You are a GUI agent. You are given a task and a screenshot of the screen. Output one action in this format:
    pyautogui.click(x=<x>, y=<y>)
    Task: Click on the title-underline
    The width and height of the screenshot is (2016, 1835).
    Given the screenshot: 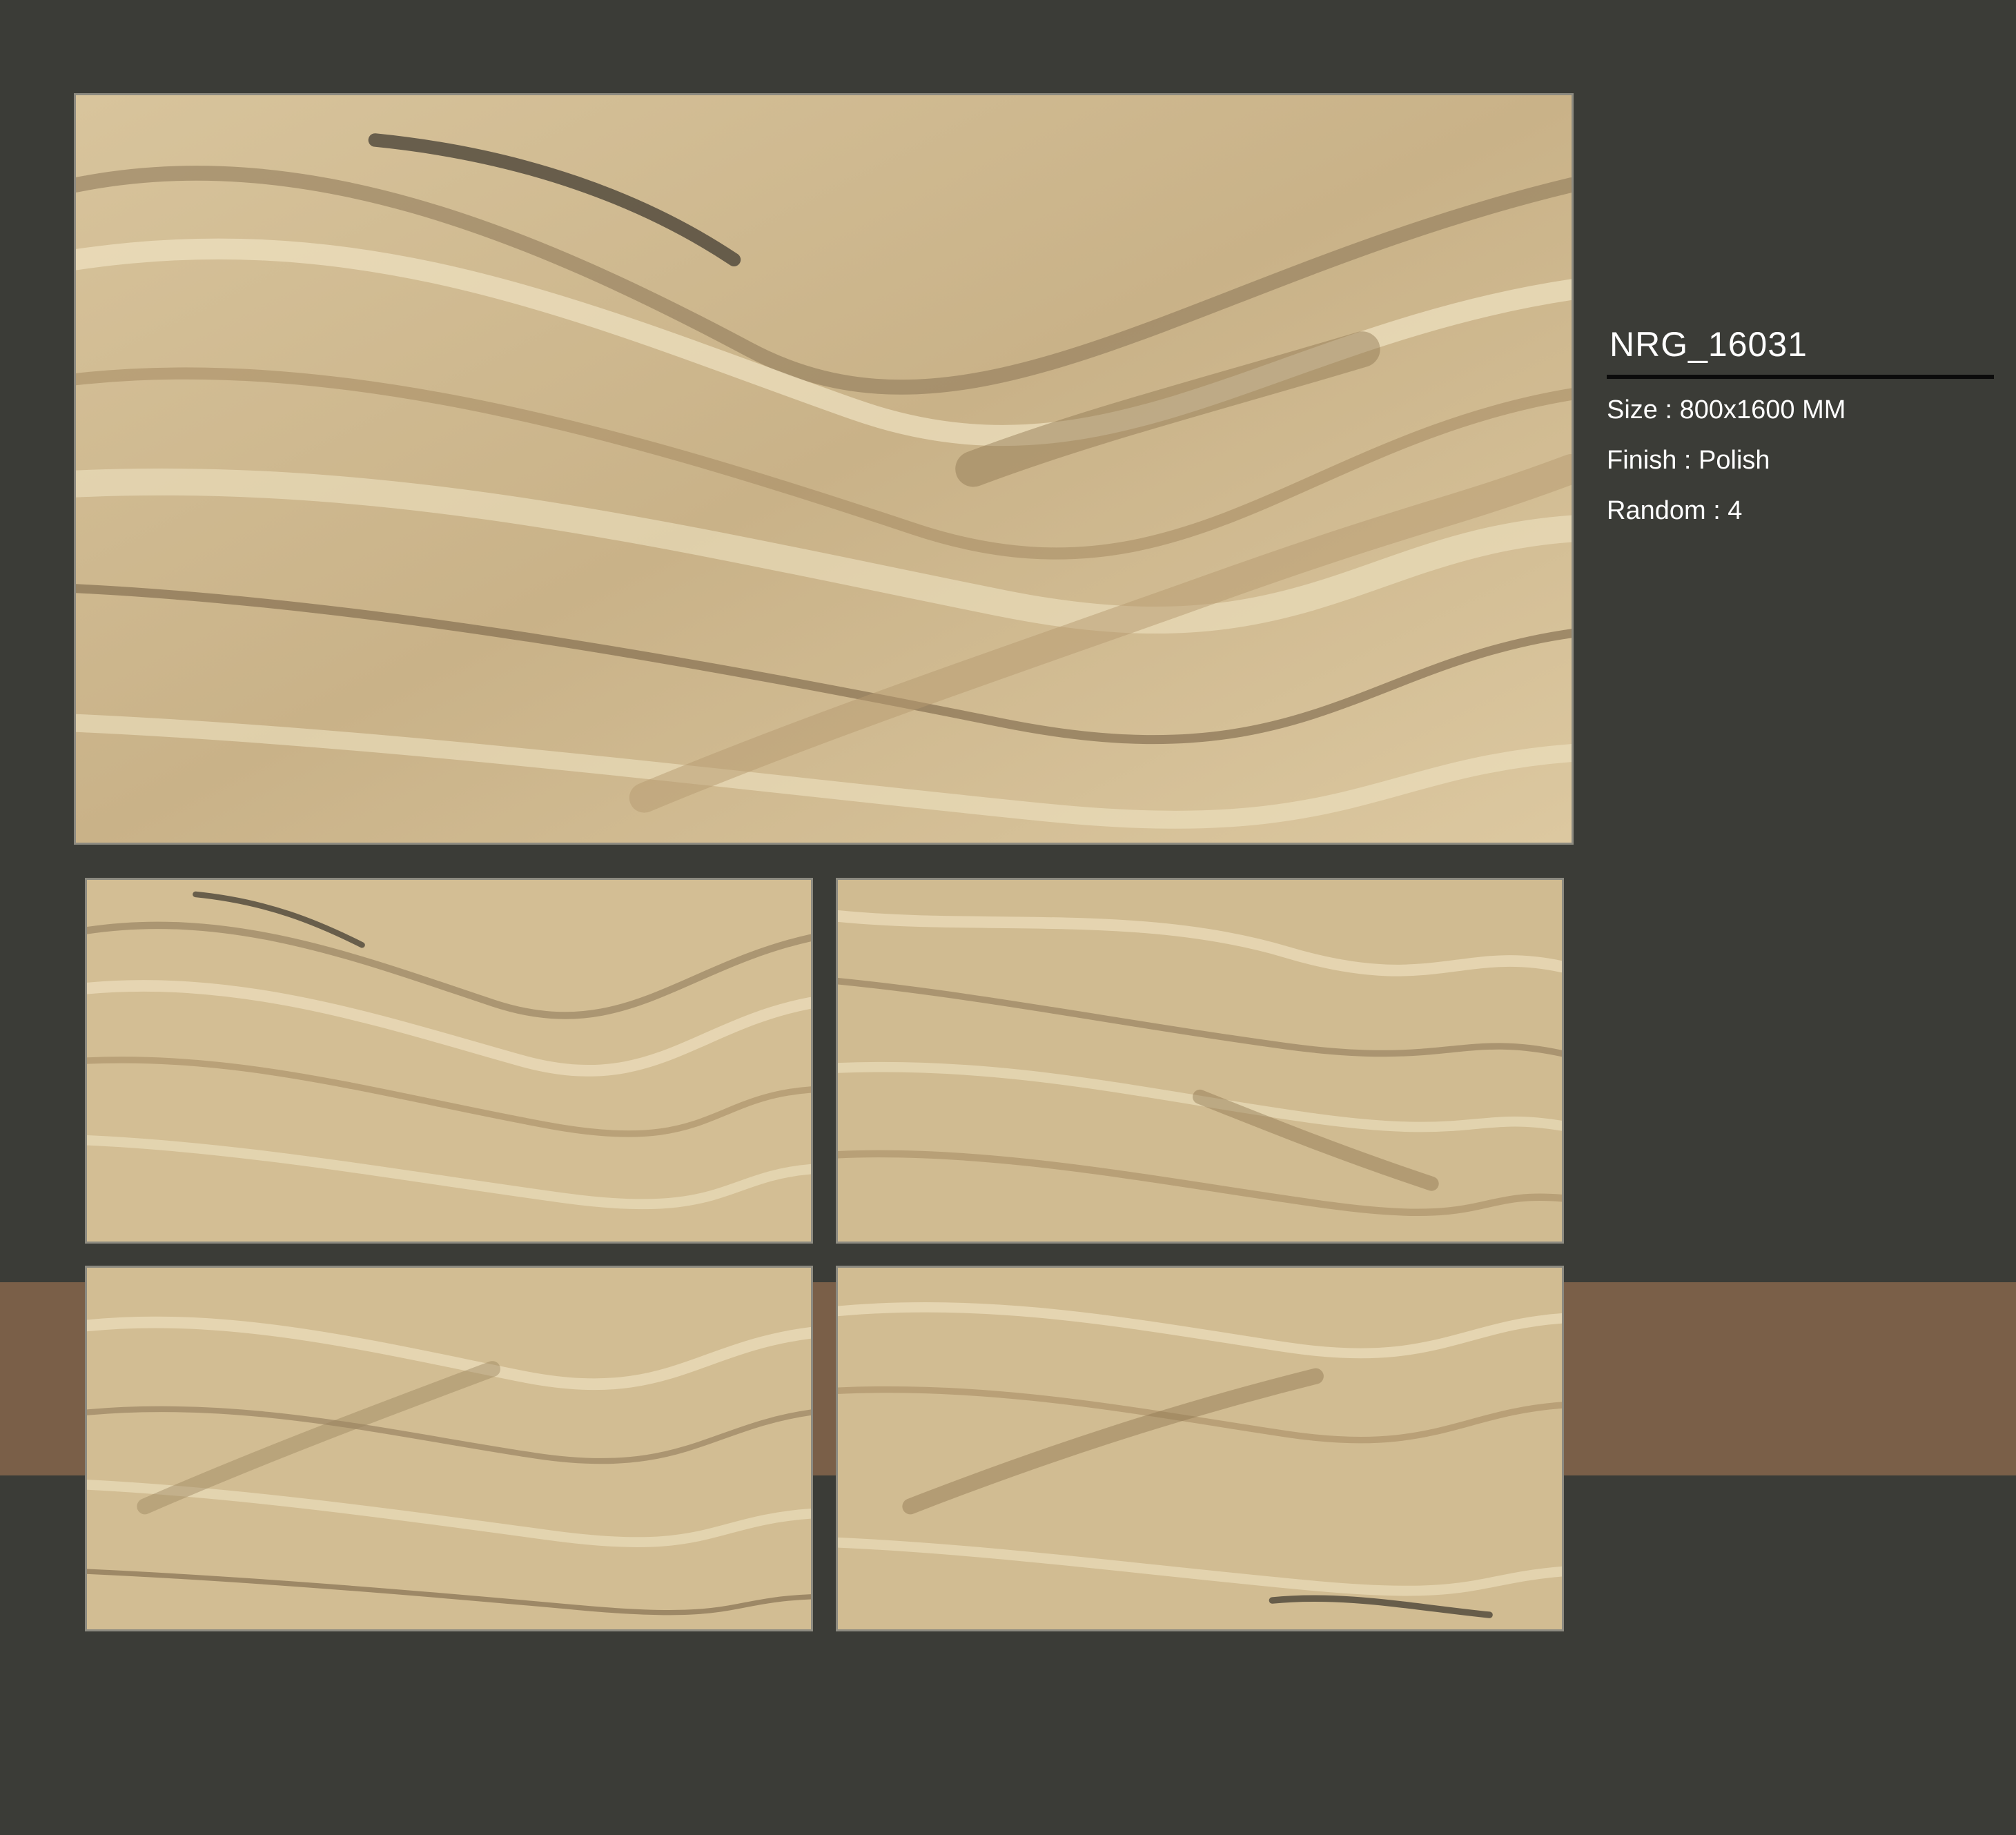 What is the action you would take?
    pyautogui.click(x=1800, y=377)
    